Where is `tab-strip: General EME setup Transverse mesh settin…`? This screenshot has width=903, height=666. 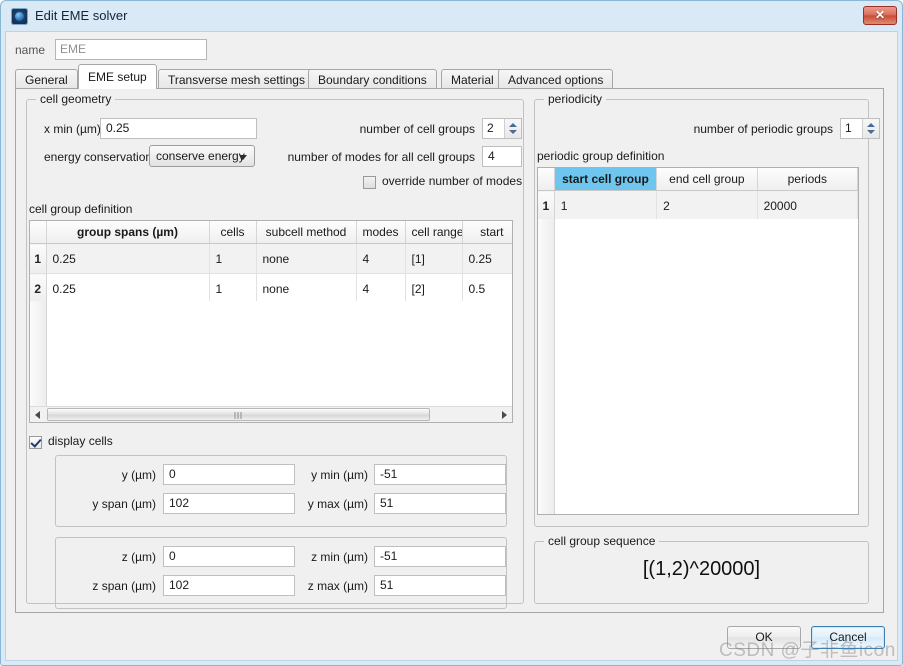 tab-strip: General EME setup Transverse mesh settin… is located at coordinates (449, 76).